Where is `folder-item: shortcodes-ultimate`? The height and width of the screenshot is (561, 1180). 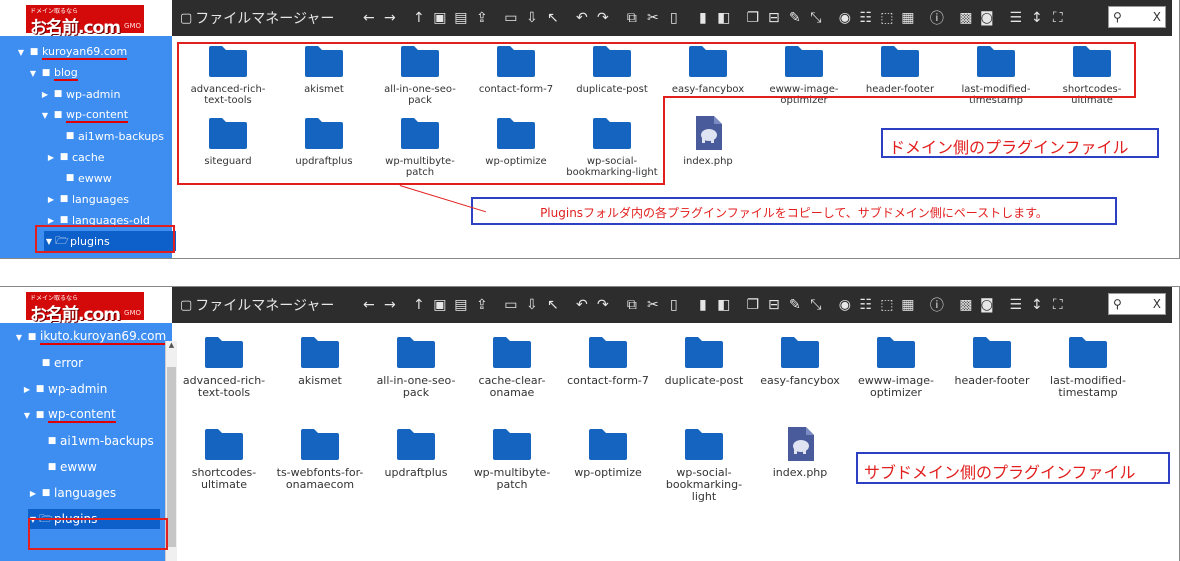
folder-item: shortcodes-ultimate is located at coordinates (224, 459).